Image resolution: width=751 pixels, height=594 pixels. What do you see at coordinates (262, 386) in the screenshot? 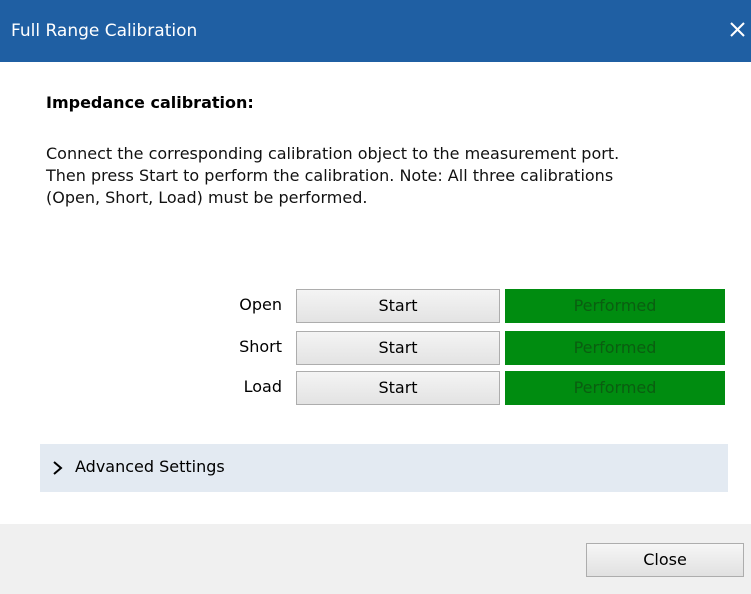
I see `load-label: Load` at bounding box center [262, 386].